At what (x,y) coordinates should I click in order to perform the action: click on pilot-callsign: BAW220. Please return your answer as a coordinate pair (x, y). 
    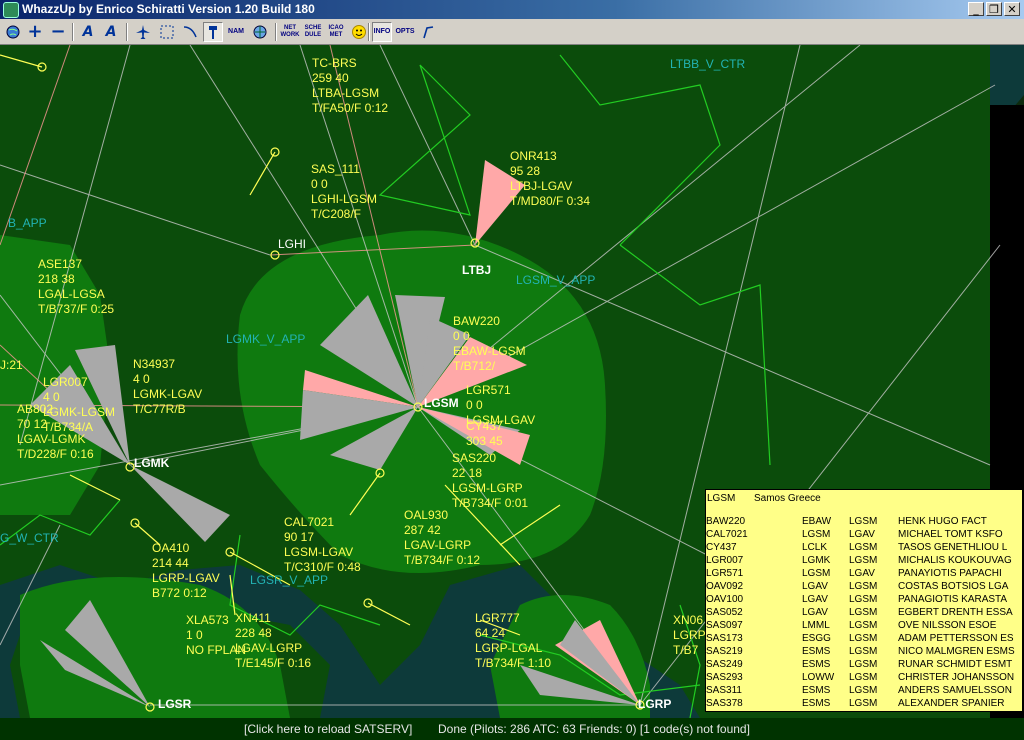
    Looking at the image, I should click on (726, 521).